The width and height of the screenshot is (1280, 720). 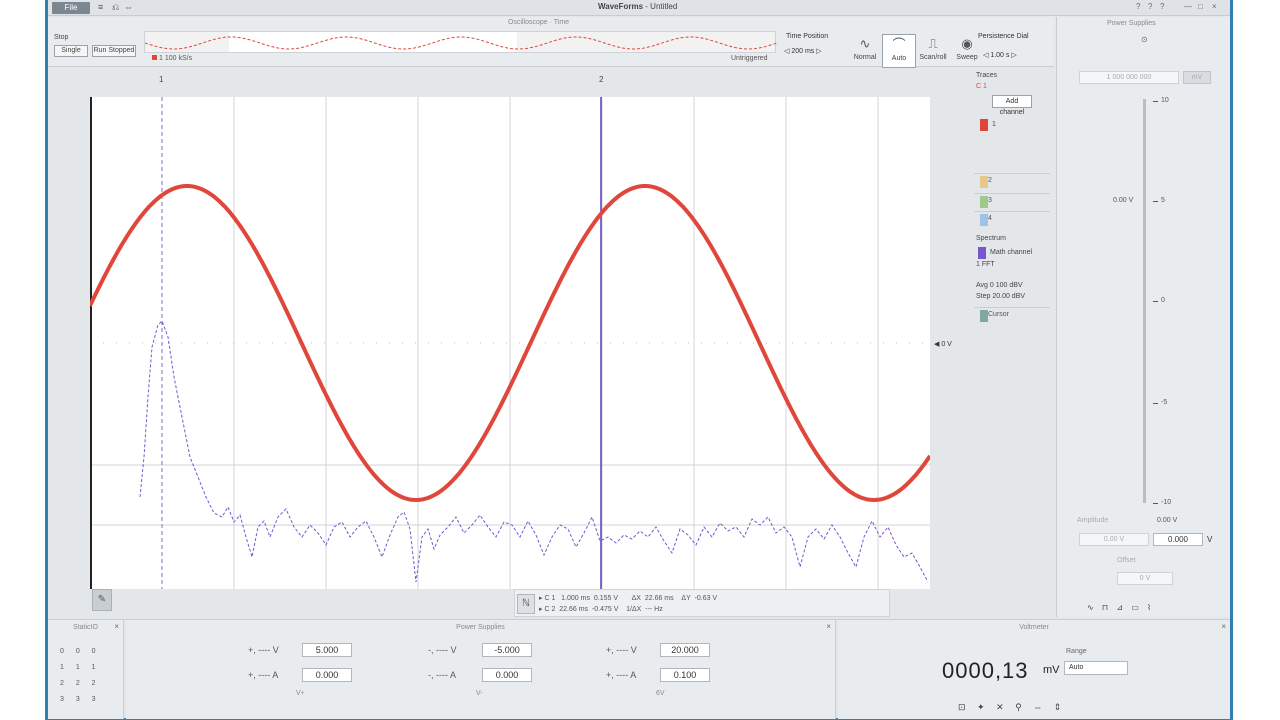 What do you see at coordinates (1163, 300) in the screenshot?
I see `slider-label: 0` at bounding box center [1163, 300].